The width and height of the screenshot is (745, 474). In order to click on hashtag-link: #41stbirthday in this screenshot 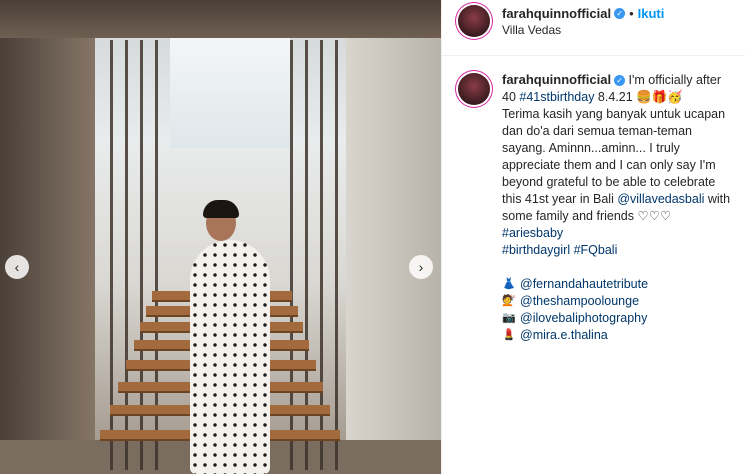, I will do `click(556, 97)`.